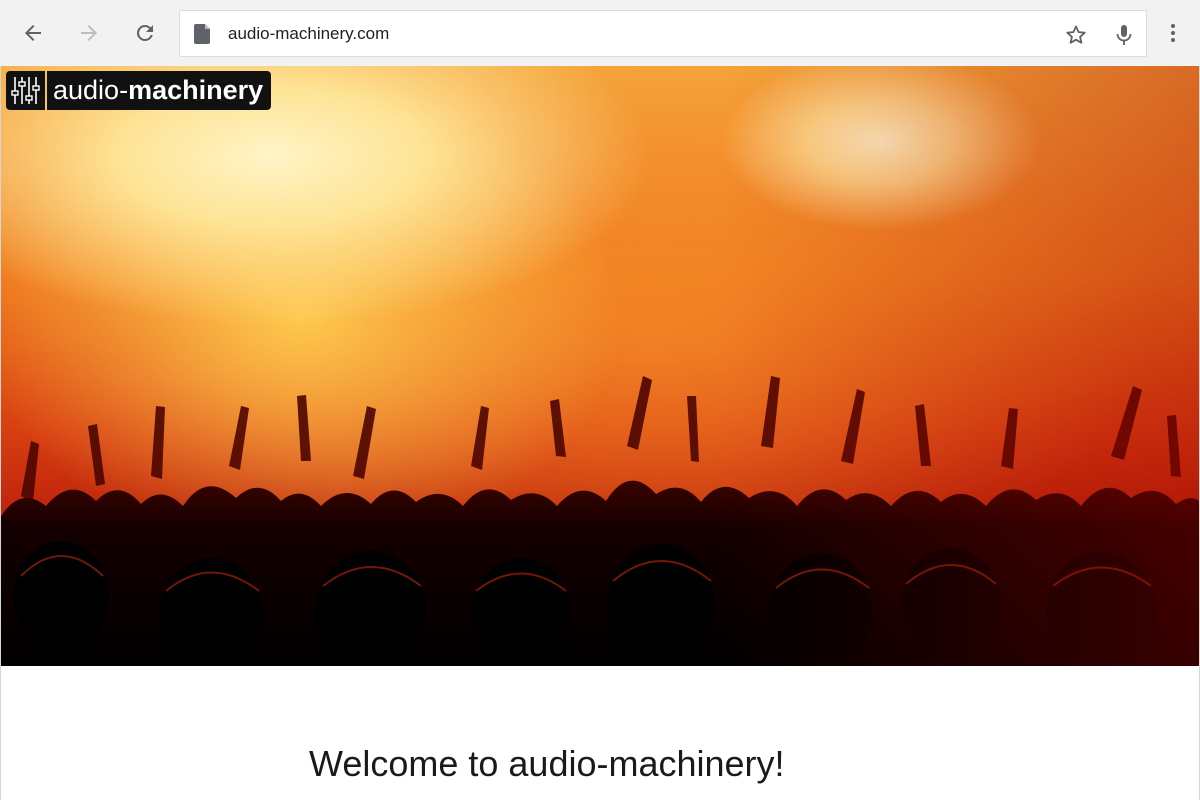  What do you see at coordinates (196, 90) in the screenshot?
I see `logo-text-bold: machinery` at bounding box center [196, 90].